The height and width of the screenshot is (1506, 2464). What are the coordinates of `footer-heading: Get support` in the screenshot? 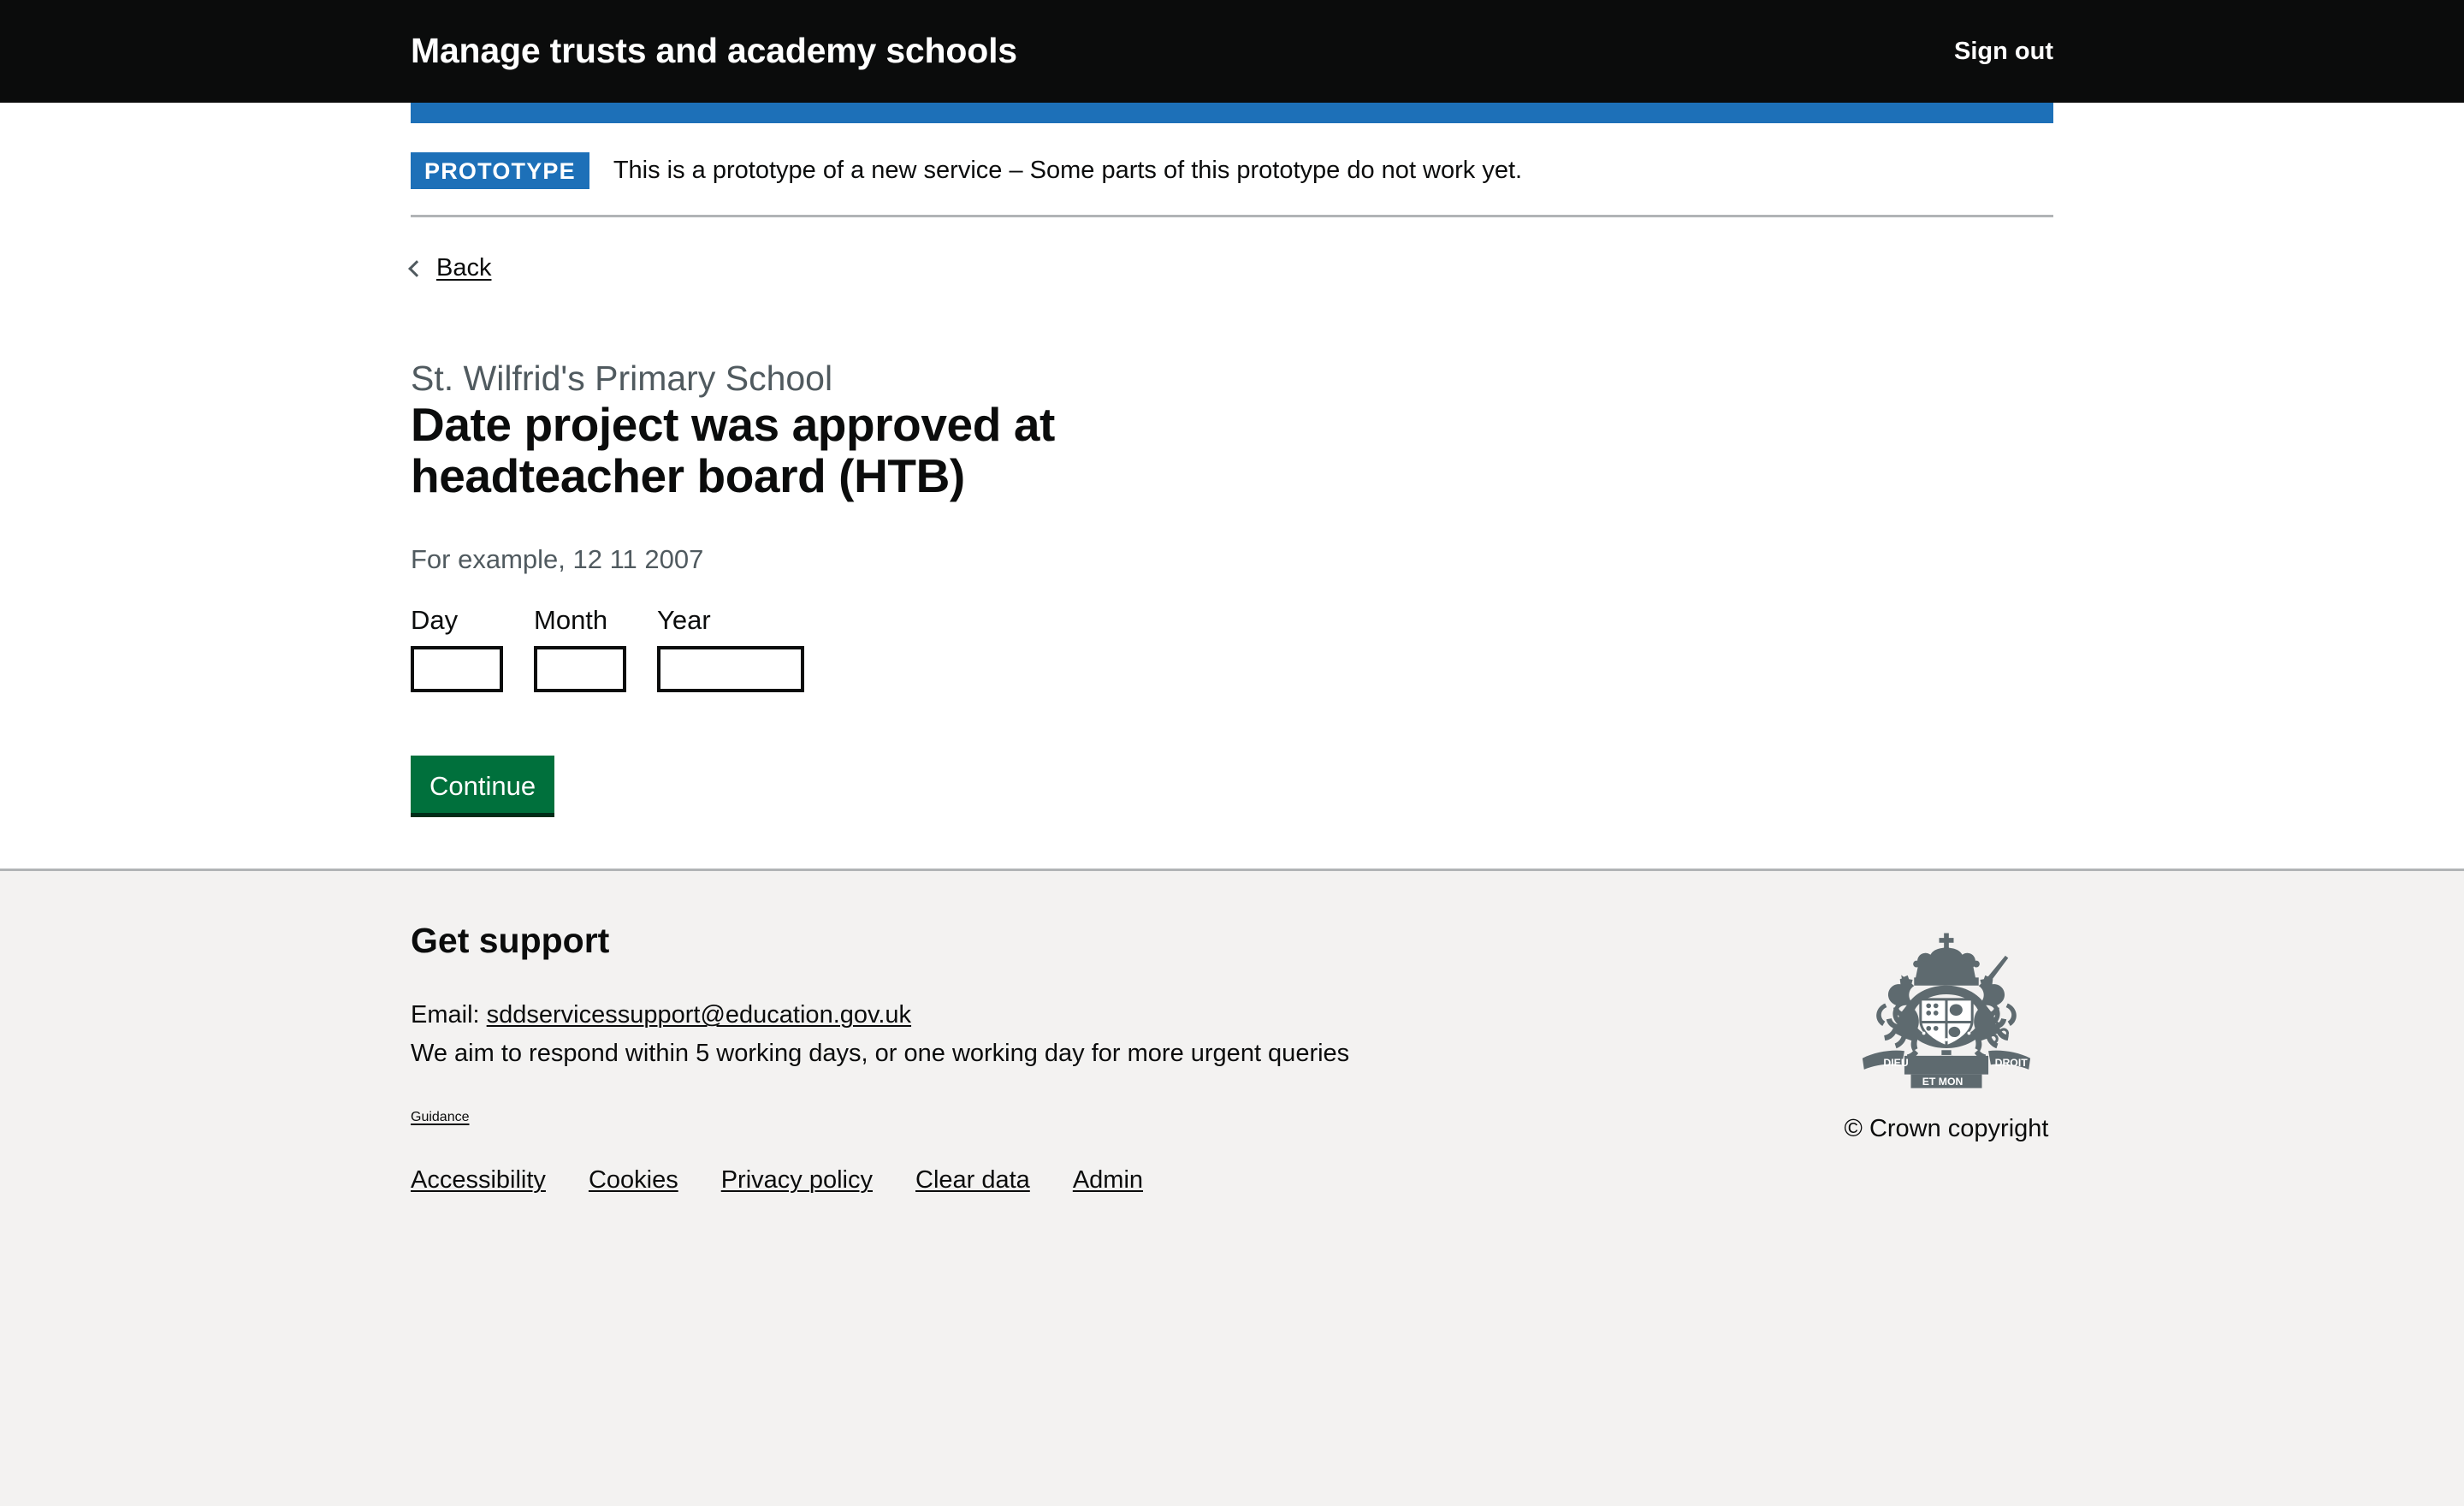 It's located at (510, 941).